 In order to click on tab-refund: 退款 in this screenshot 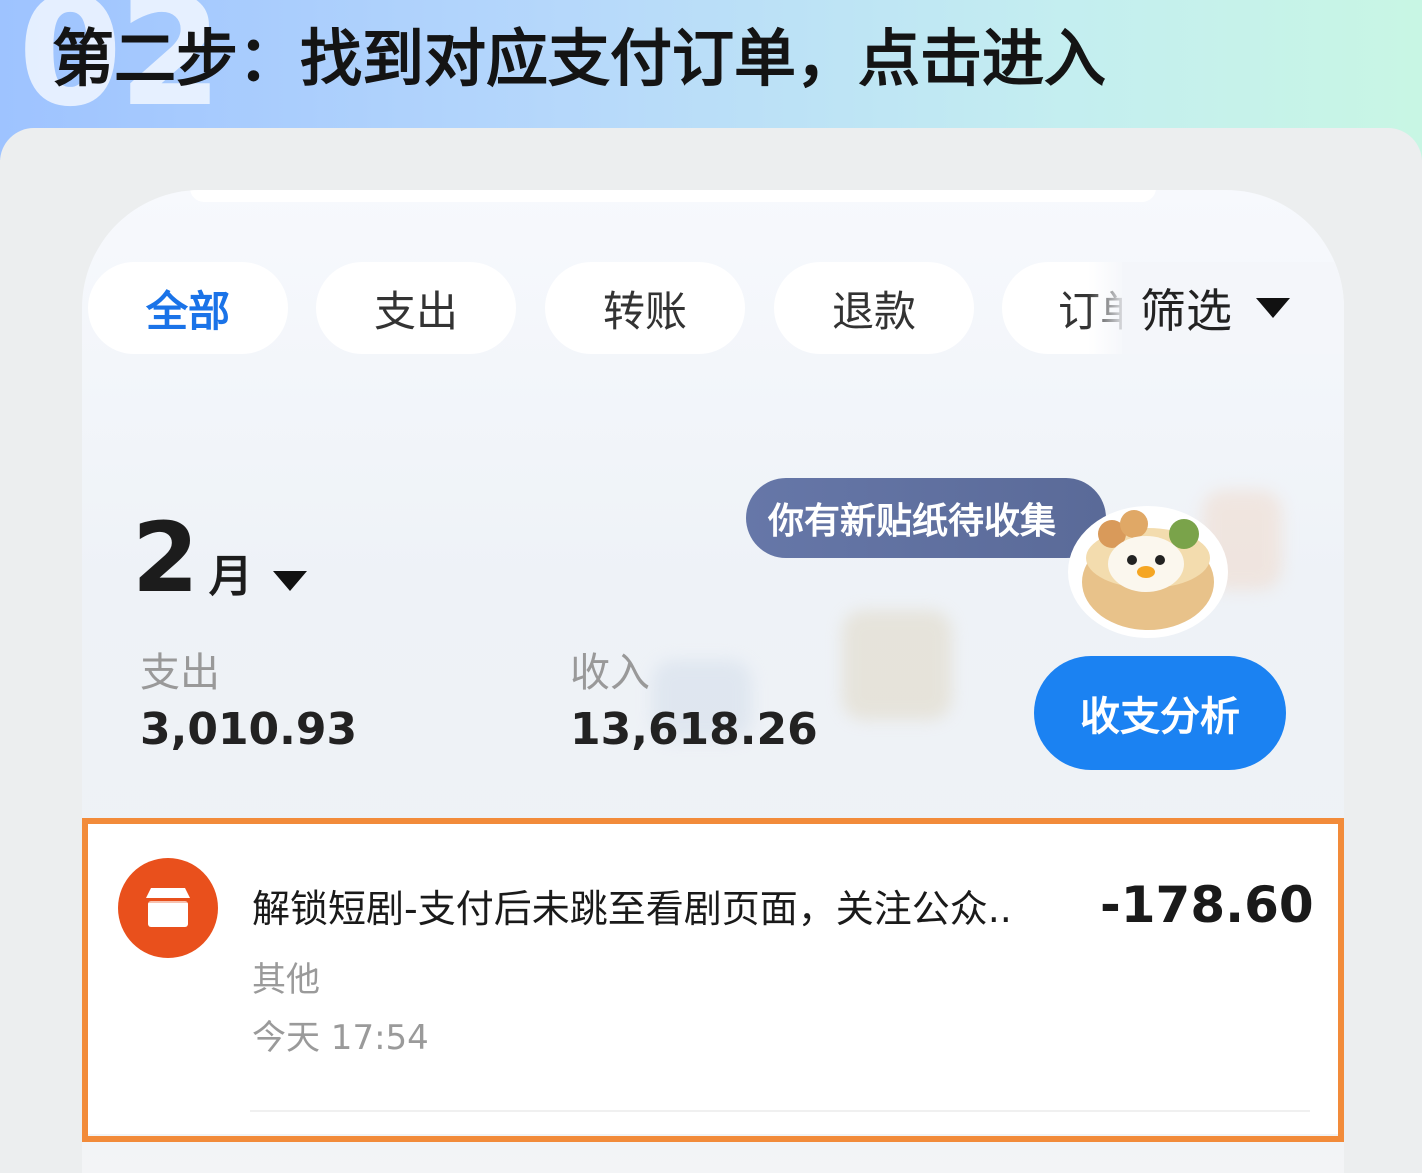, I will do `click(874, 308)`.